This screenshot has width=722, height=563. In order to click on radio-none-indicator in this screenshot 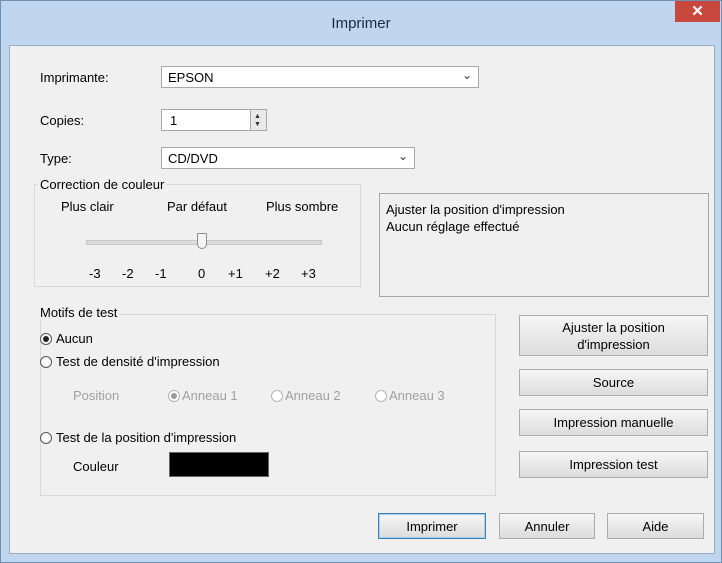, I will do `click(46, 339)`.